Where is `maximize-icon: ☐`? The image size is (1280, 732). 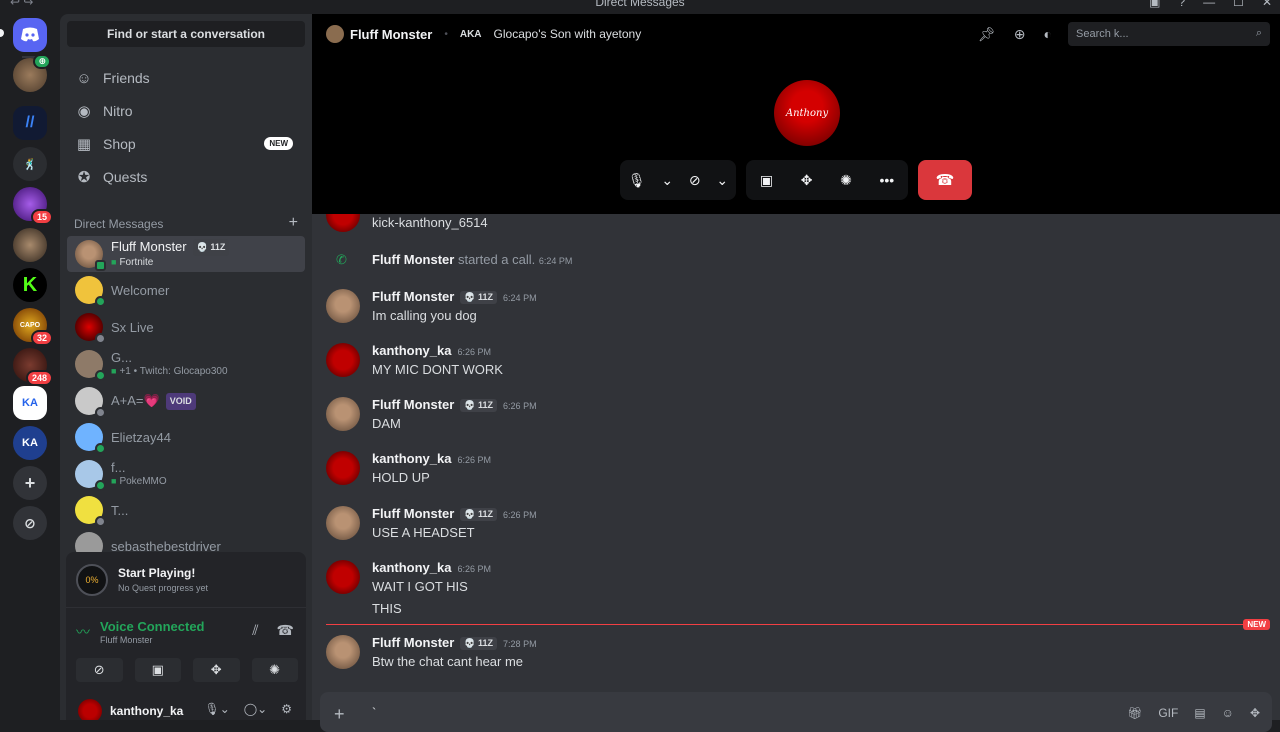
maximize-icon: ☐ is located at coordinates (1238, 4).